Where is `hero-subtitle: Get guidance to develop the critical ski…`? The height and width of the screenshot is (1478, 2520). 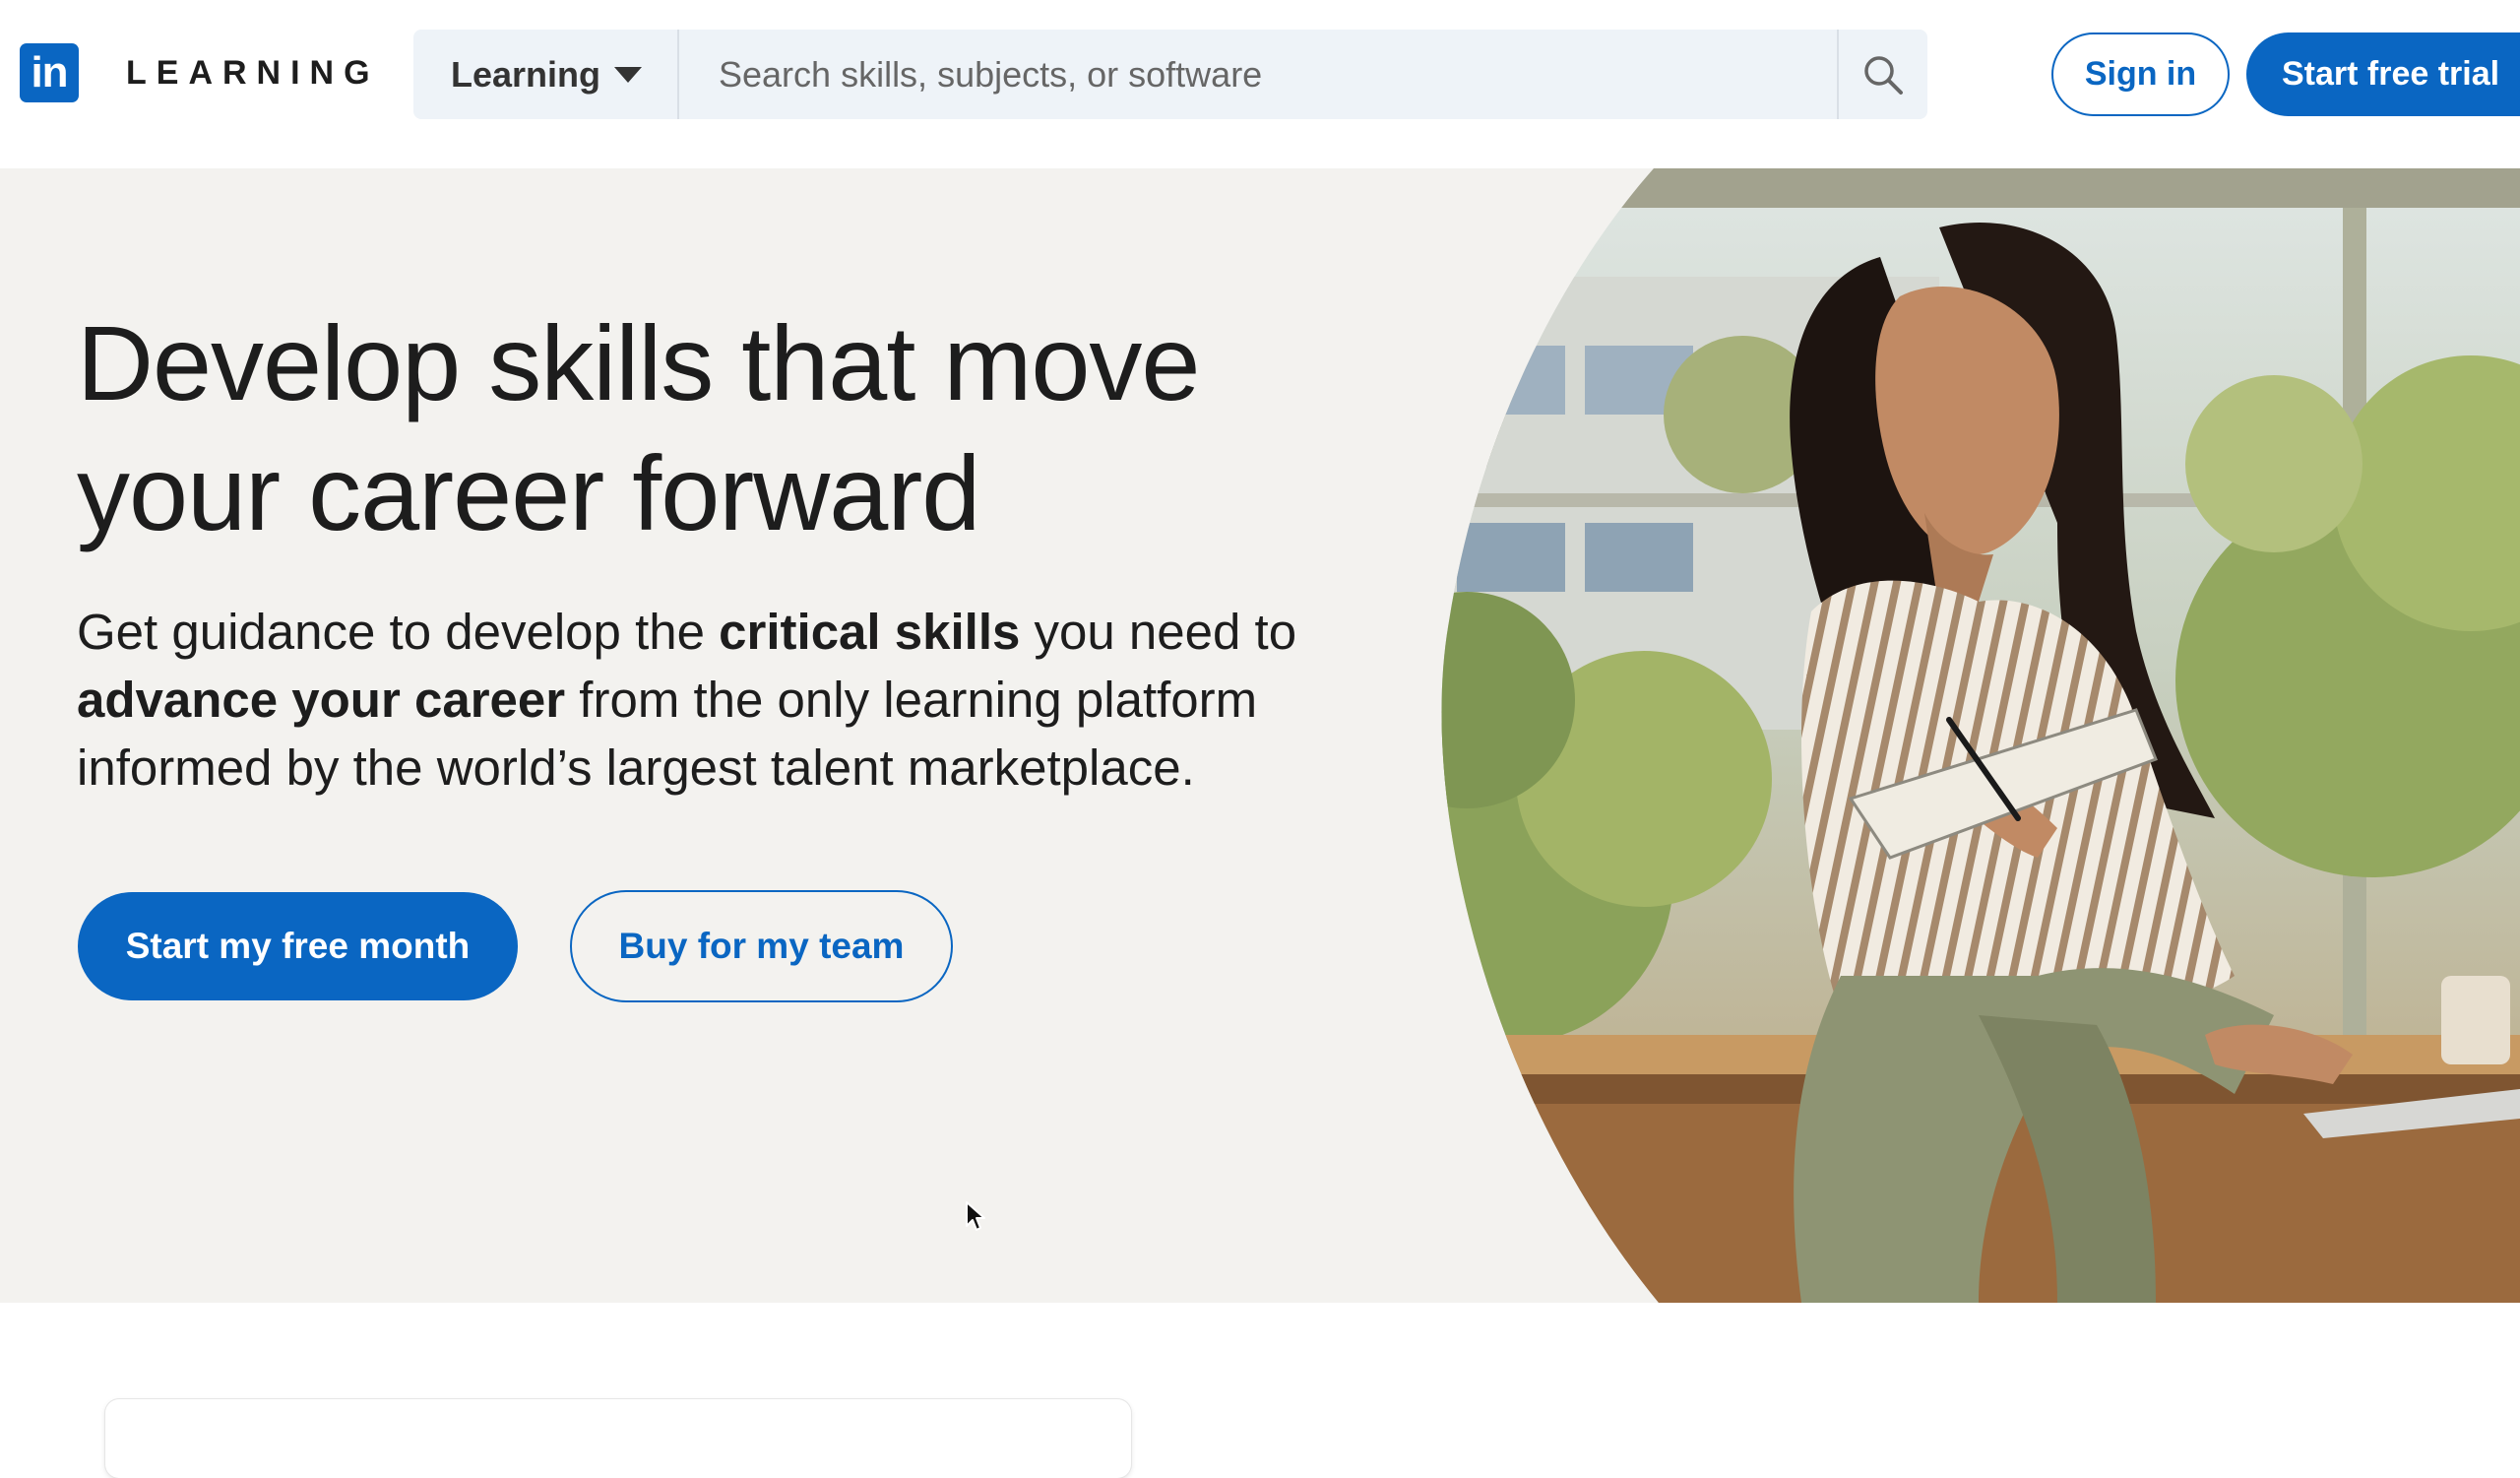 hero-subtitle: Get guidance to develop the critical ski… is located at coordinates (726, 700).